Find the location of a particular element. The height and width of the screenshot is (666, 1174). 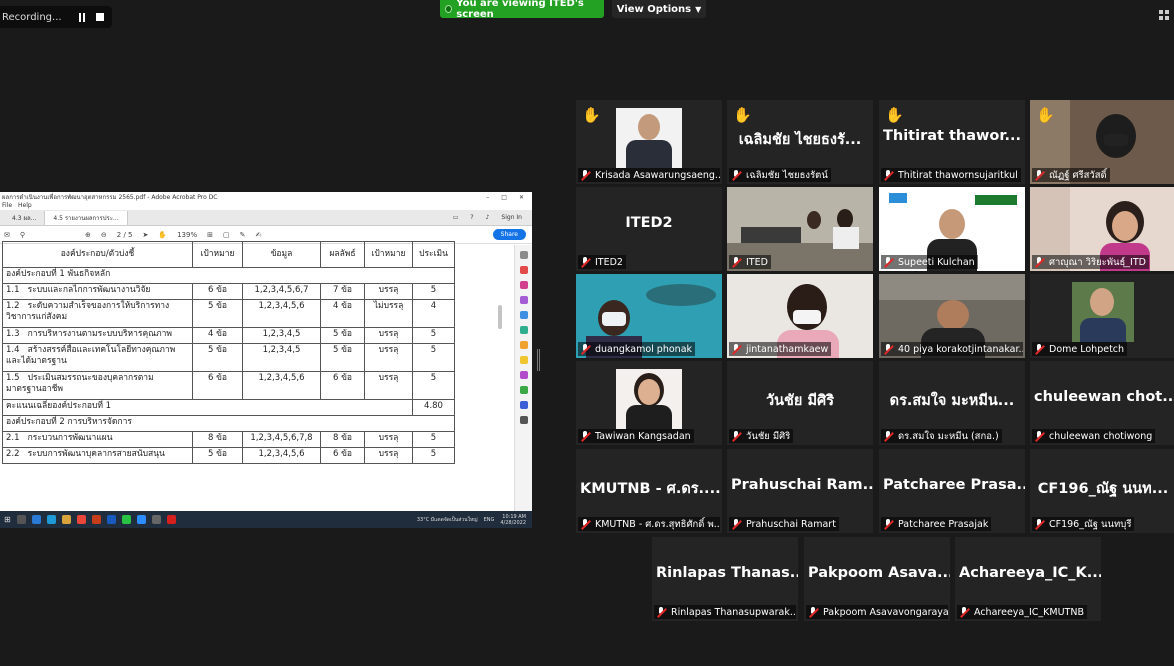

participant-tile: CF196_ณัฐ นนท... CF196_ณัฐ นนทบุรี is located at coordinates (1102, 491).